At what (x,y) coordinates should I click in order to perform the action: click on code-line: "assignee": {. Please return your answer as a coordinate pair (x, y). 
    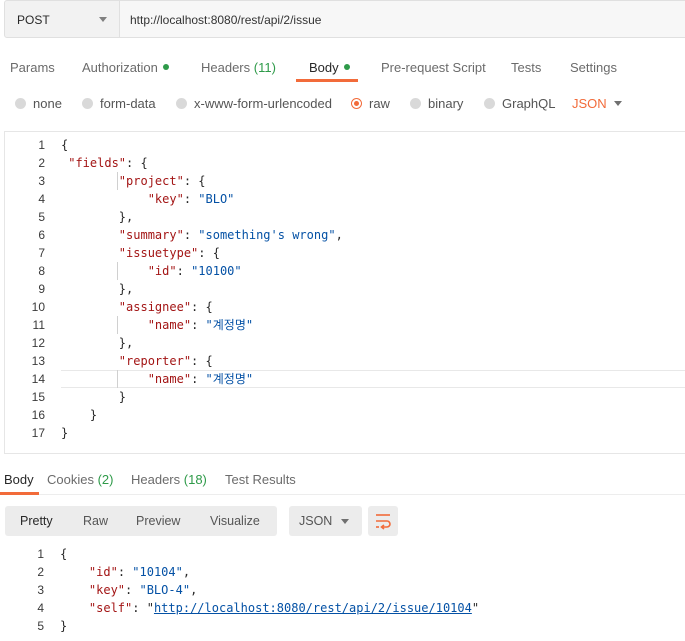
    Looking at the image, I should click on (165, 307).